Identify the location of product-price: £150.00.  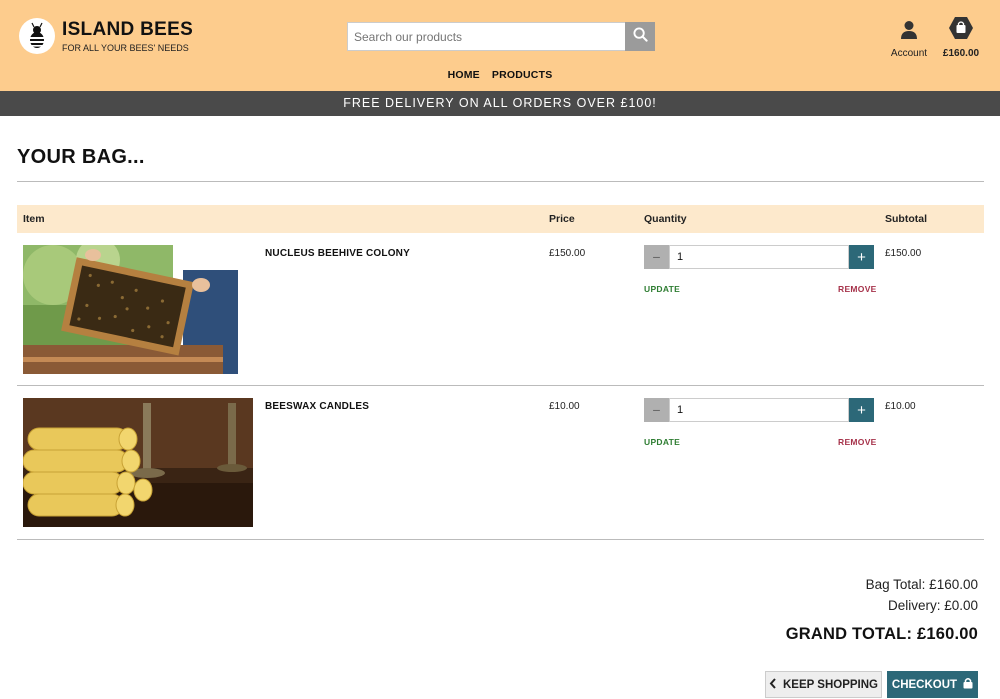
(567, 253).